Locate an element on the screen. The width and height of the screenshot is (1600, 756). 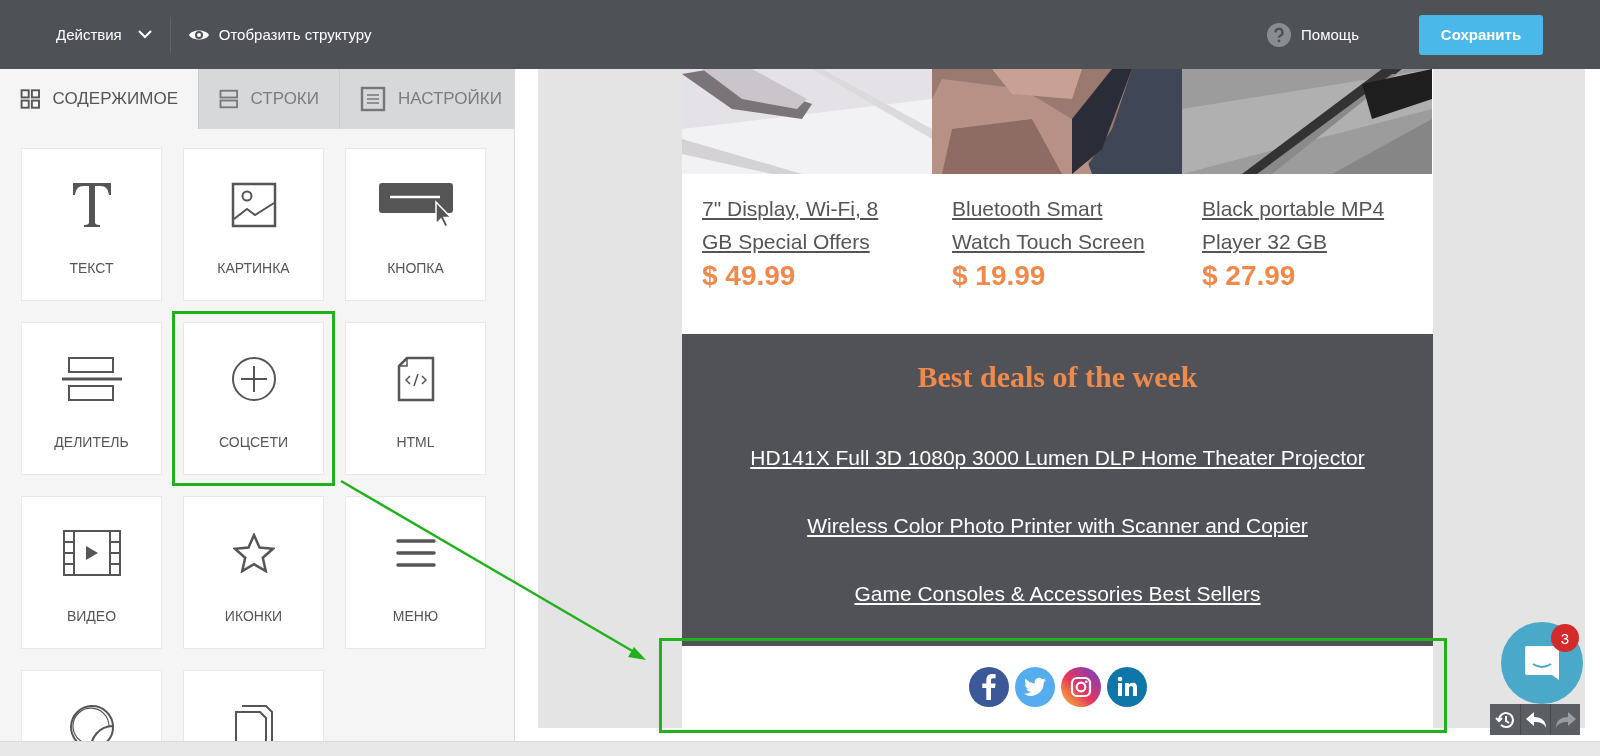
help-link: Помощь is located at coordinates (1313, 34).